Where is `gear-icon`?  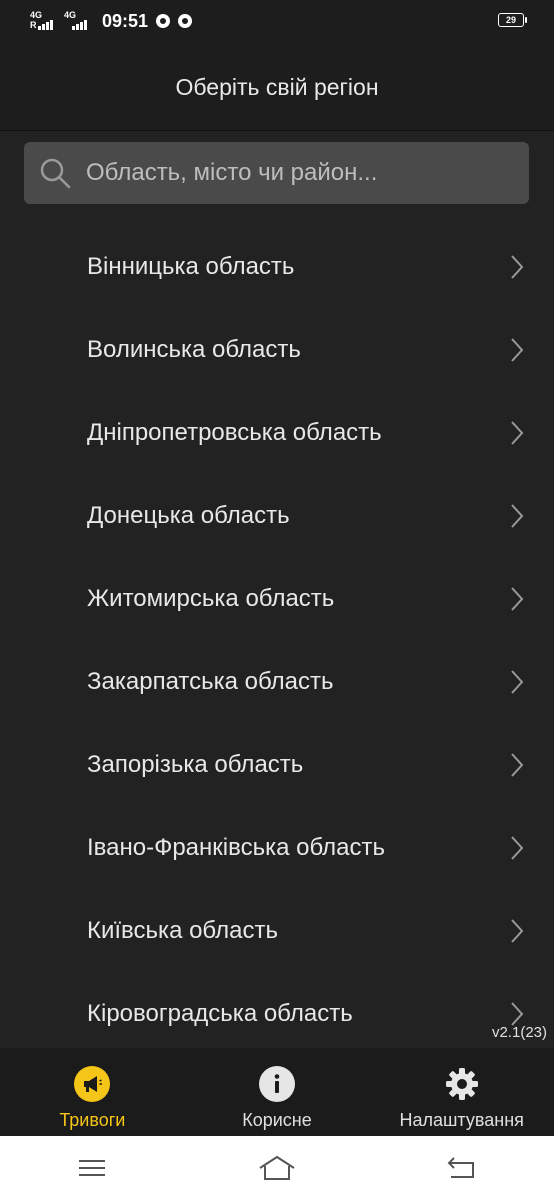
gear-icon is located at coordinates (461, 1084).